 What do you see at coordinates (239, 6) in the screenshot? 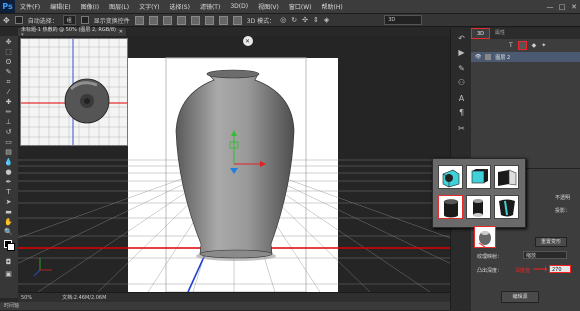
I see `menu-3d: 3D(D)` at bounding box center [239, 6].